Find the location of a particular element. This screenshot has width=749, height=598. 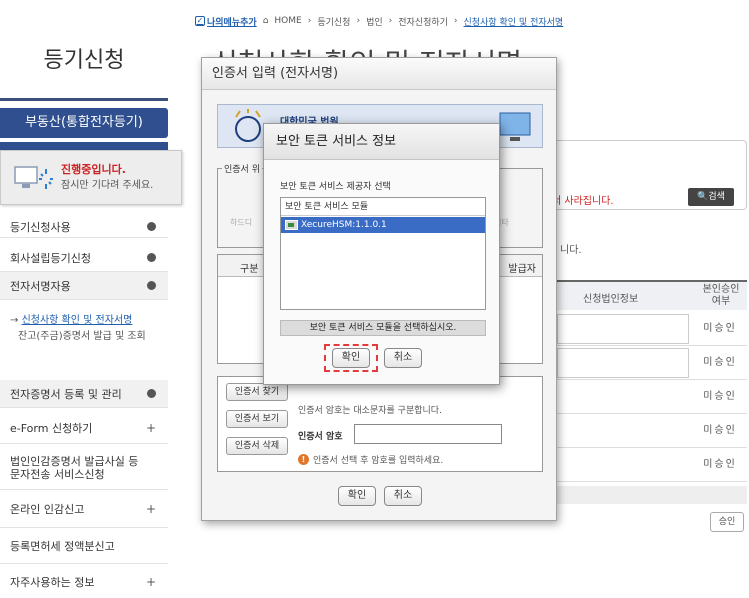

token-cancel-button: 취소 is located at coordinates (403, 358).